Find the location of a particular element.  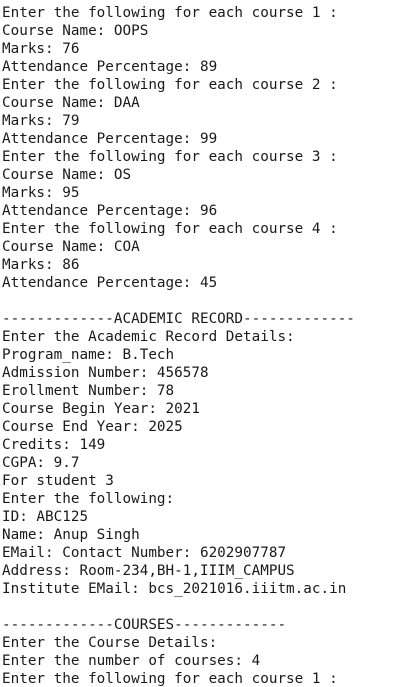

terminal-line: Course Name: DAA is located at coordinates (71, 103).